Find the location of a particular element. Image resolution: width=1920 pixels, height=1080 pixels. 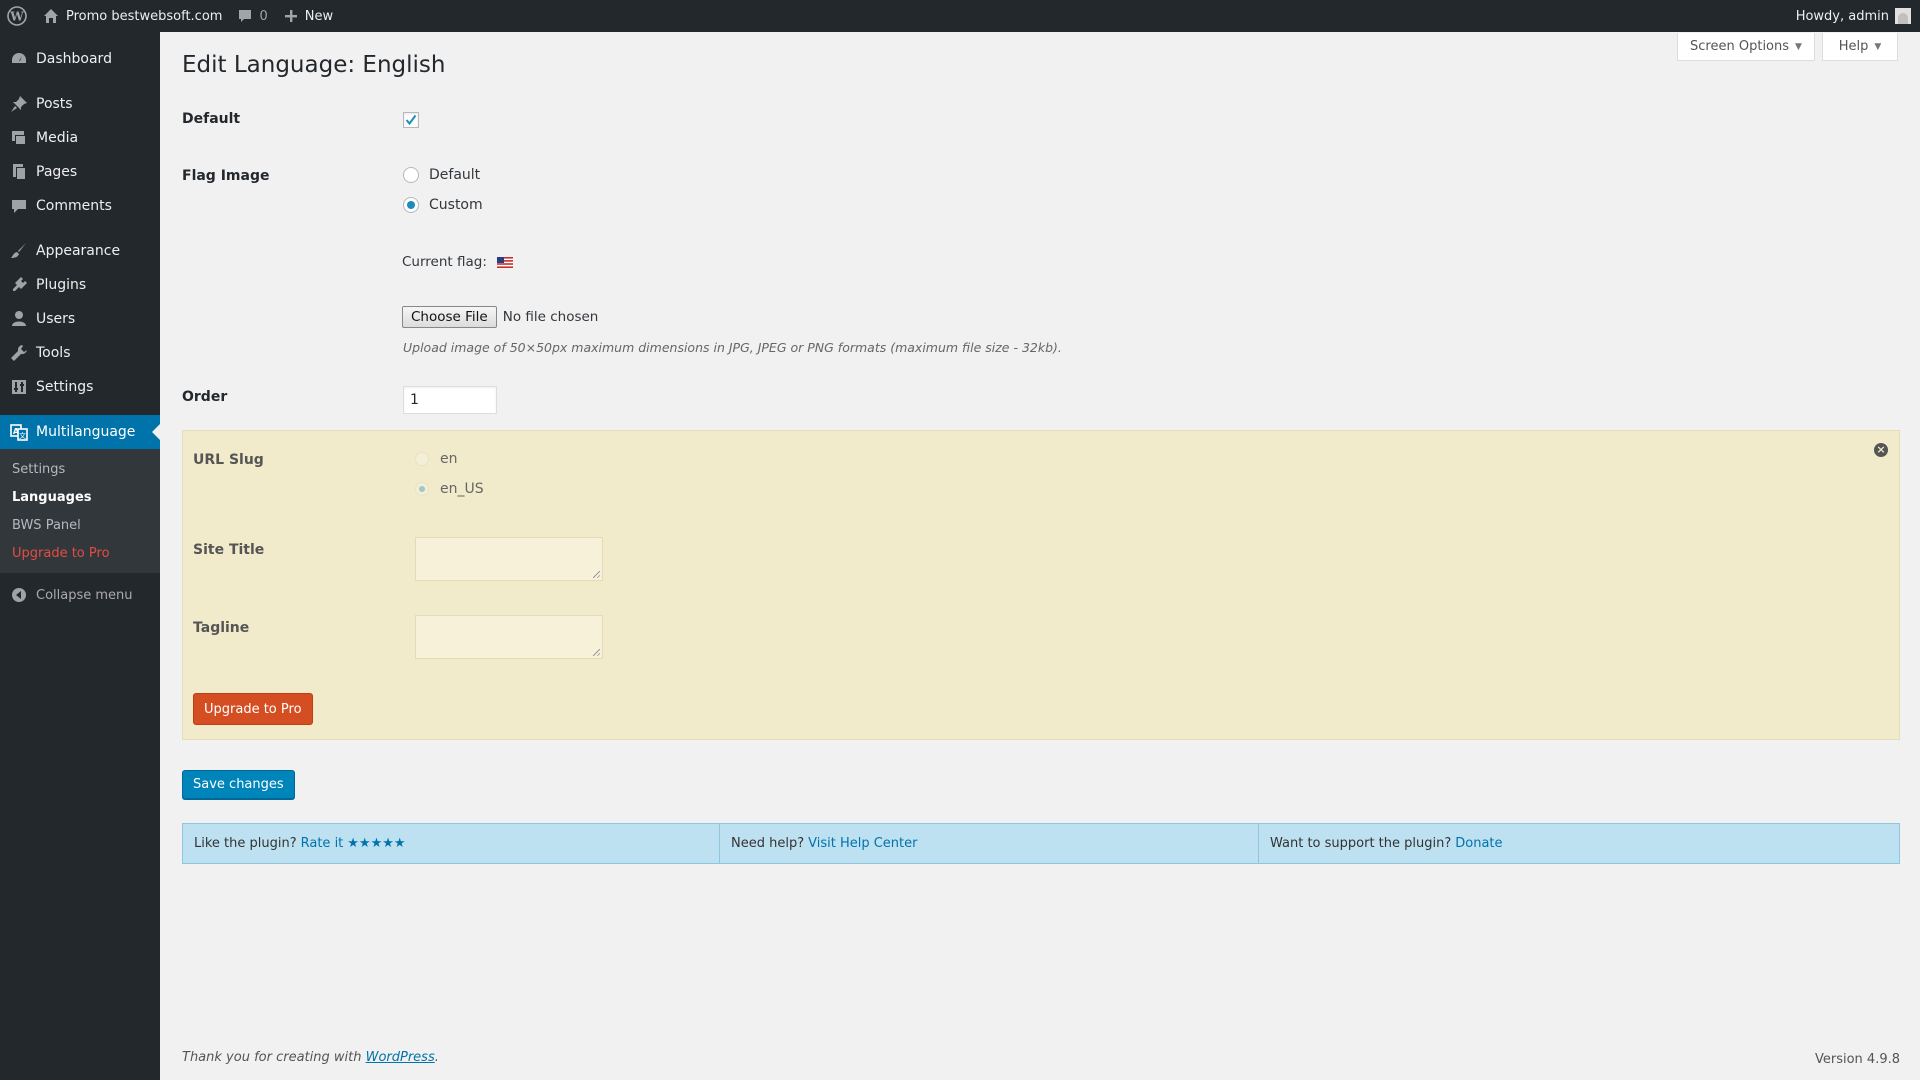

support-text: Want to support the plugin? is located at coordinates (1361, 843).